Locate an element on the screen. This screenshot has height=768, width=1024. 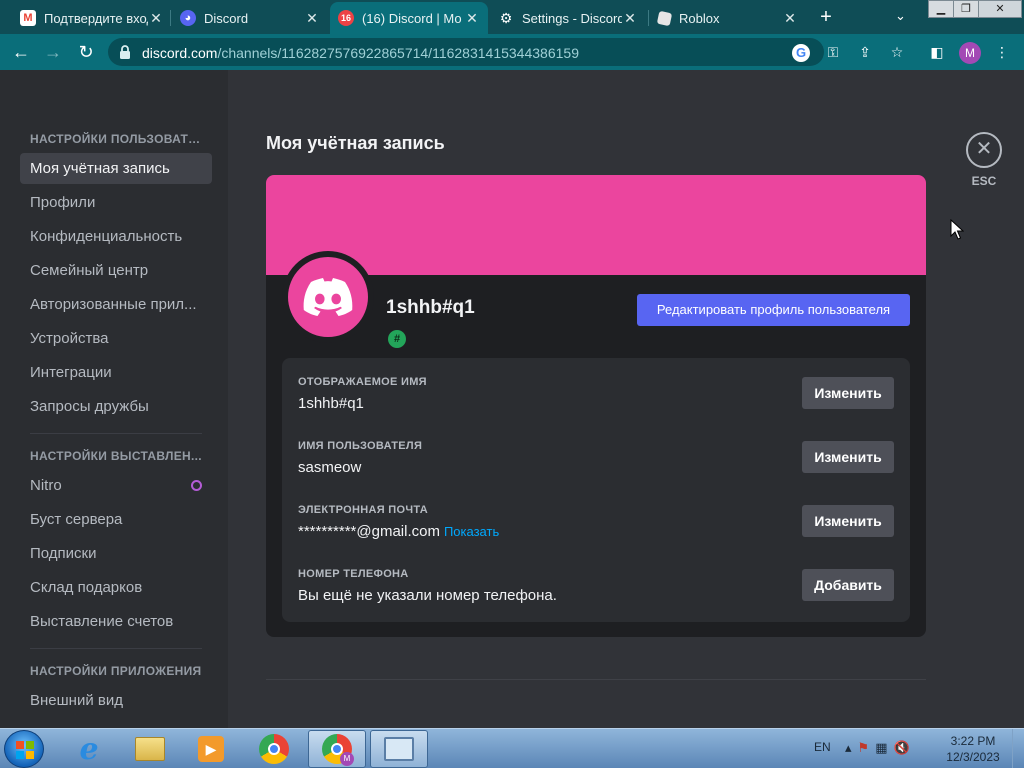
google-lens-icon: G is located at coordinates (801, 53).